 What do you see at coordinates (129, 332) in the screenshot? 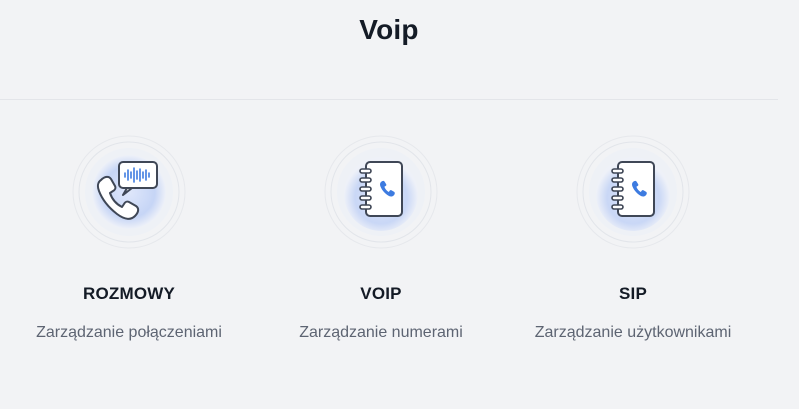
I see `card-description: Zarządzanie połączeniami` at bounding box center [129, 332].